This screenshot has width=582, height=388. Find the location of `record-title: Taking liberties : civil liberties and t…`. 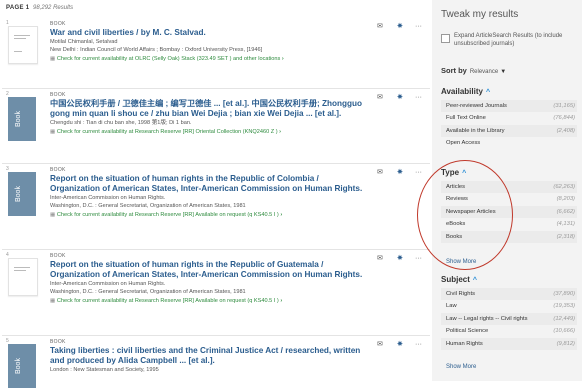

record-title: Taking liberties : civil liberties and t… is located at coordinates (209, 356).